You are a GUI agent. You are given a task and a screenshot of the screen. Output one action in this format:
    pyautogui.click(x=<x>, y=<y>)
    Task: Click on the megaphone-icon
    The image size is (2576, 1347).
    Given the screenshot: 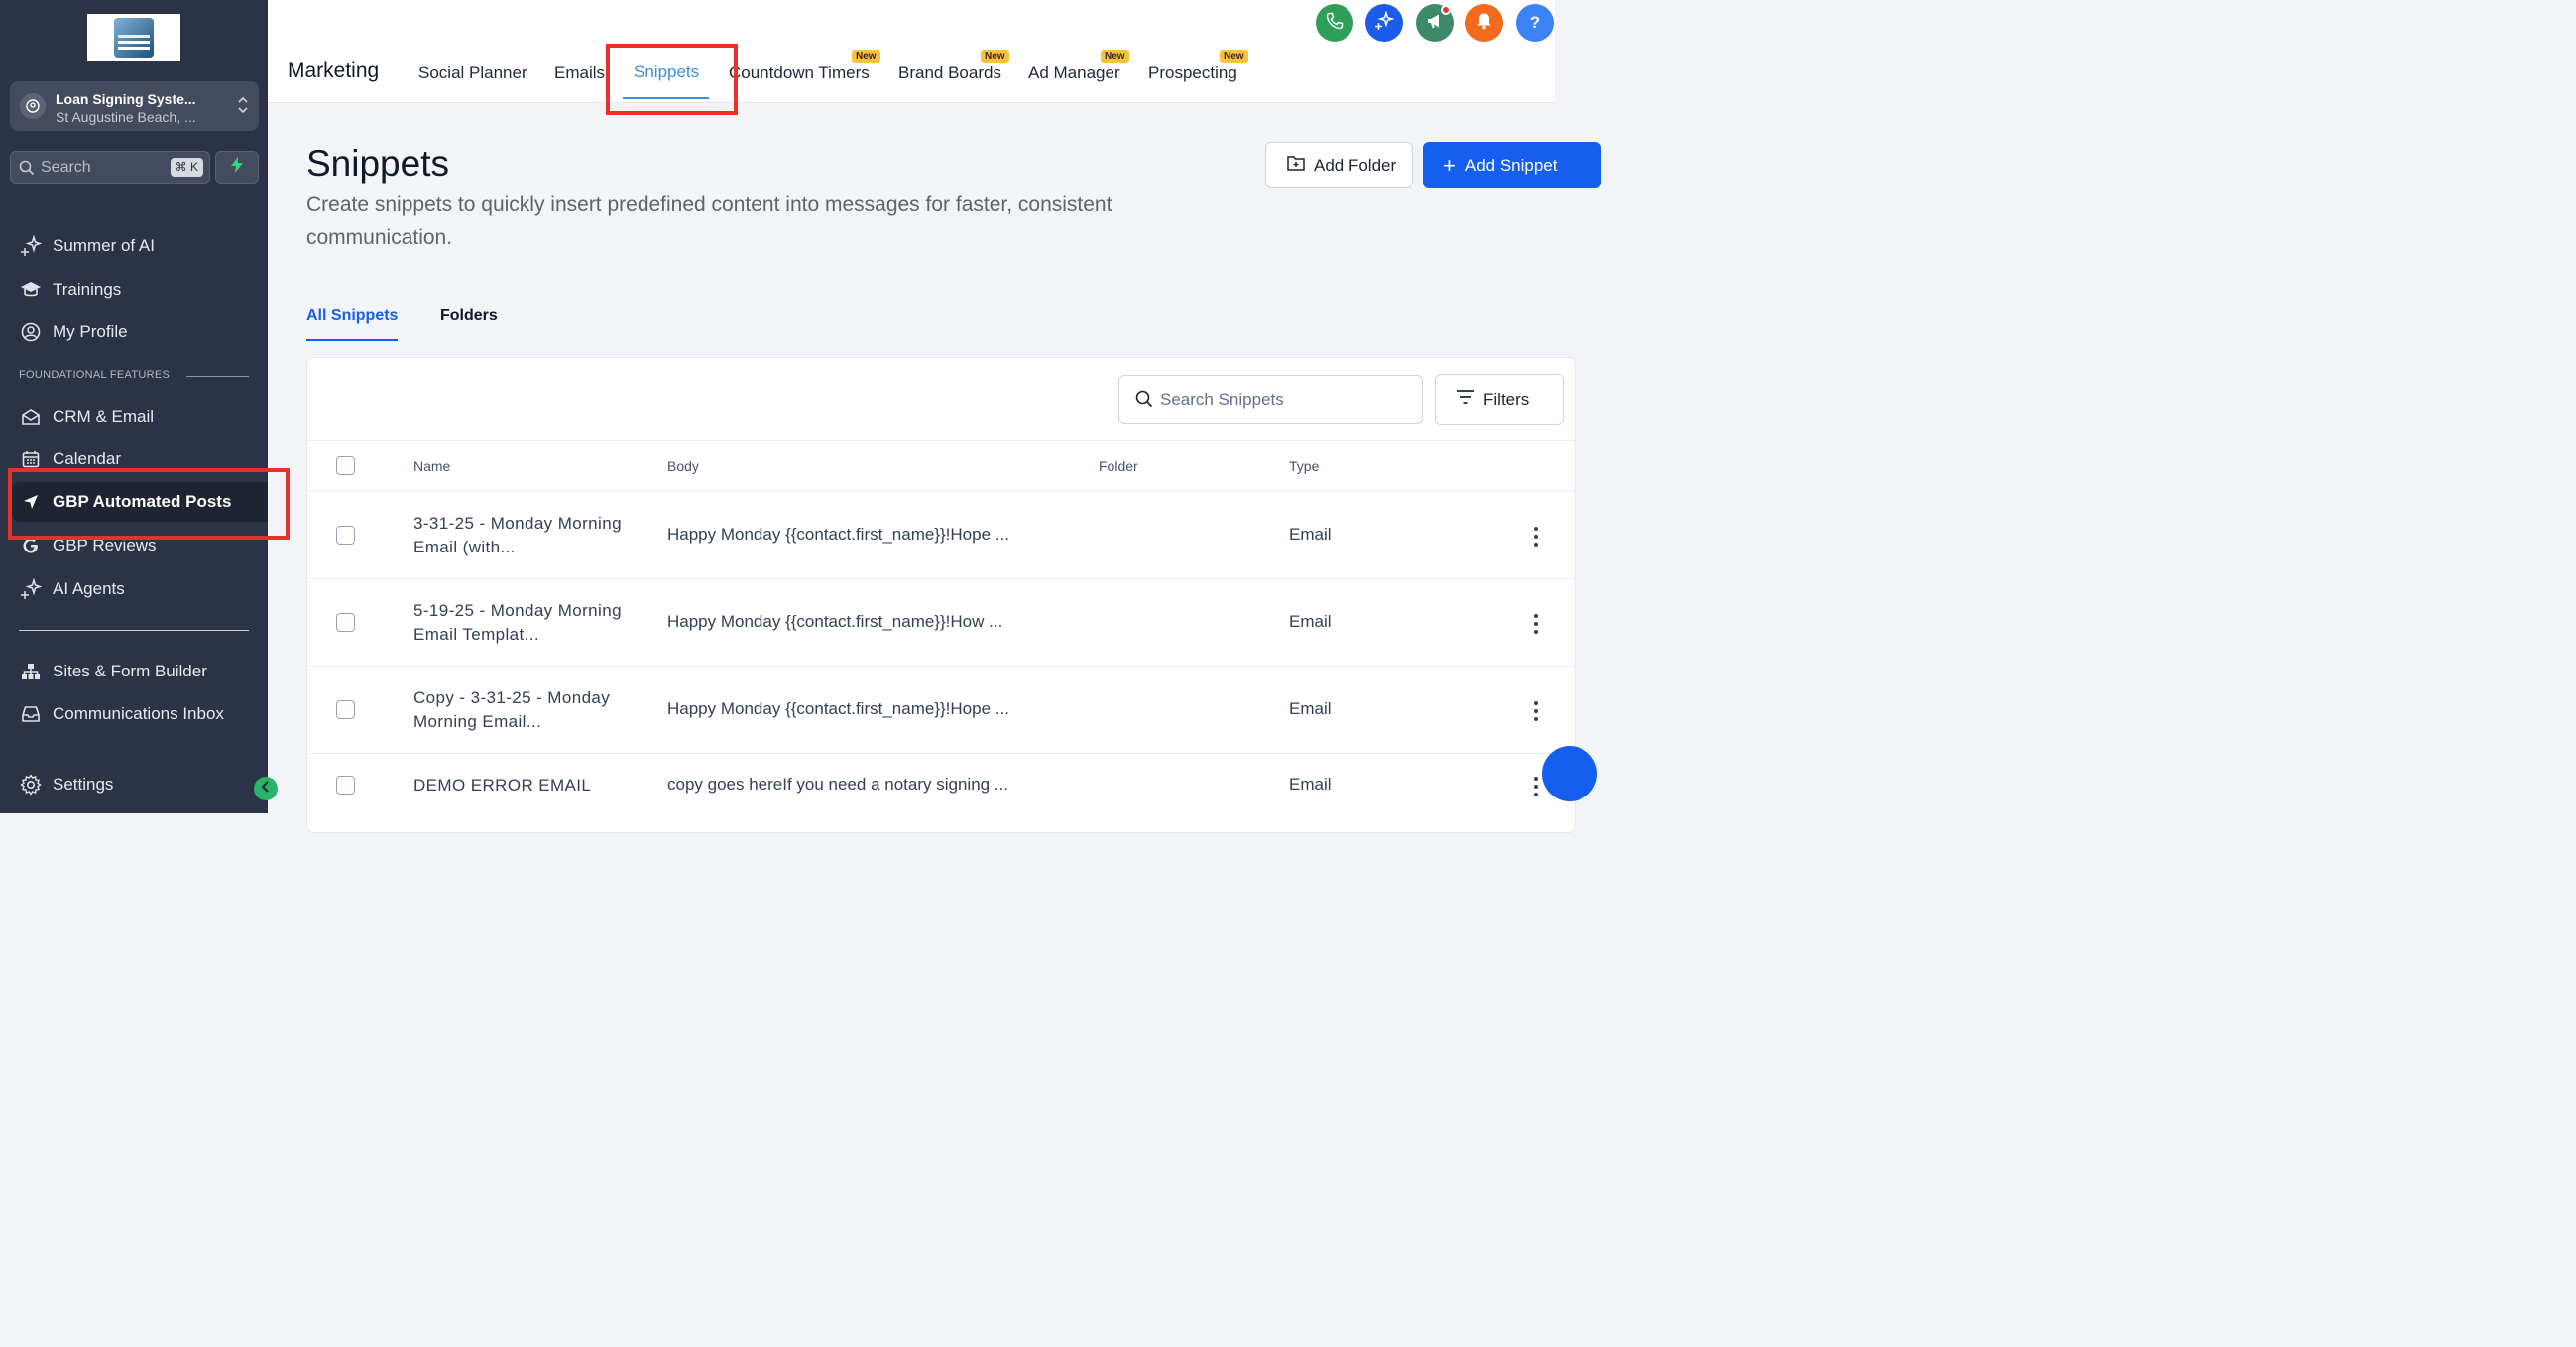 What is the action you would take?
    pyautogui.click(x=1435, y=23)
    